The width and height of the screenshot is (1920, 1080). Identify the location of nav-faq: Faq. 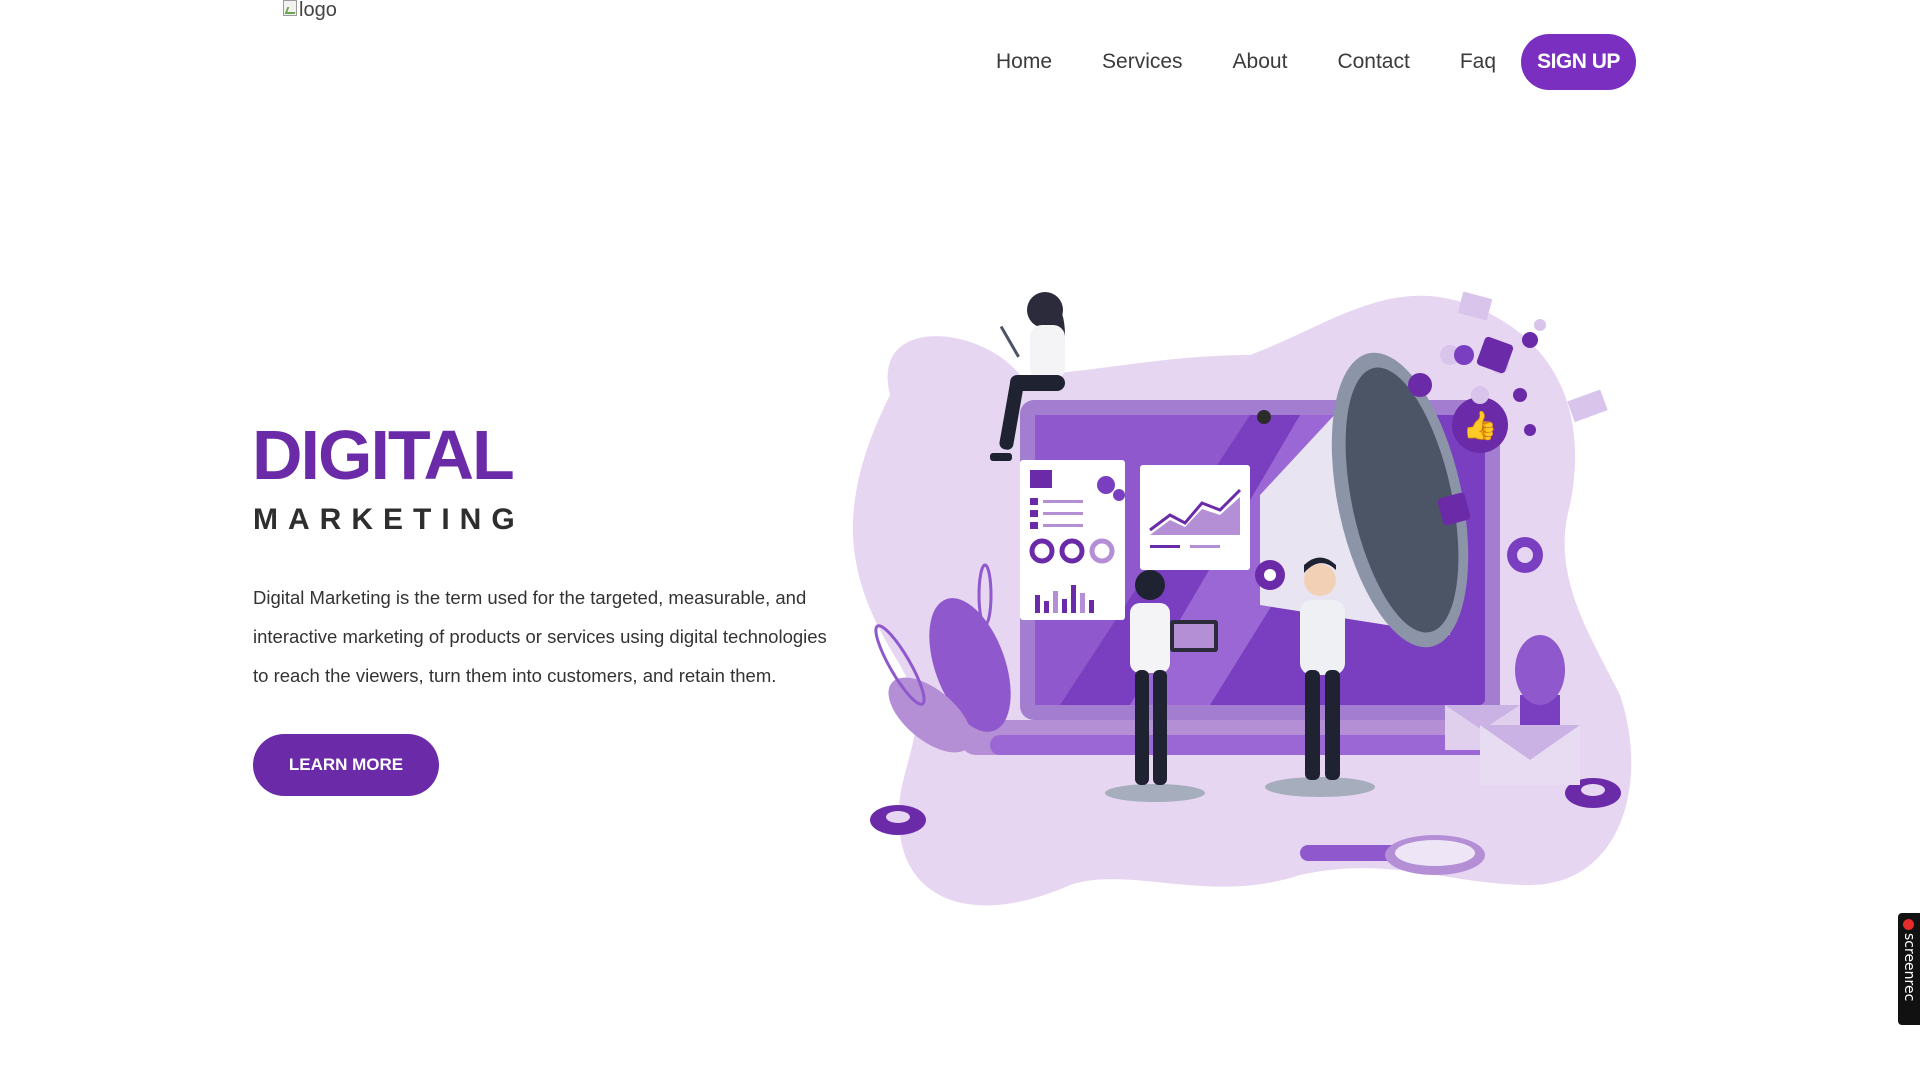
(1478, 62).